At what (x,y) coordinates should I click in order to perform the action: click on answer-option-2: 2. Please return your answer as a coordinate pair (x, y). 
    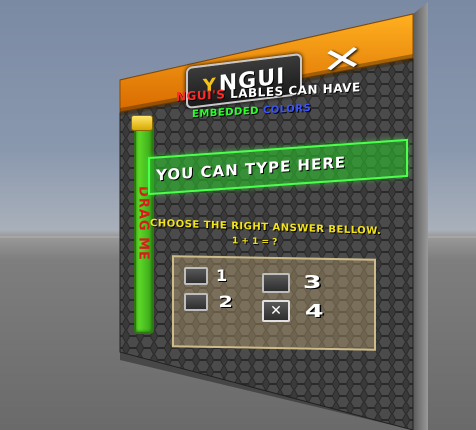
    Looking at the image, I should click on (208, 301).